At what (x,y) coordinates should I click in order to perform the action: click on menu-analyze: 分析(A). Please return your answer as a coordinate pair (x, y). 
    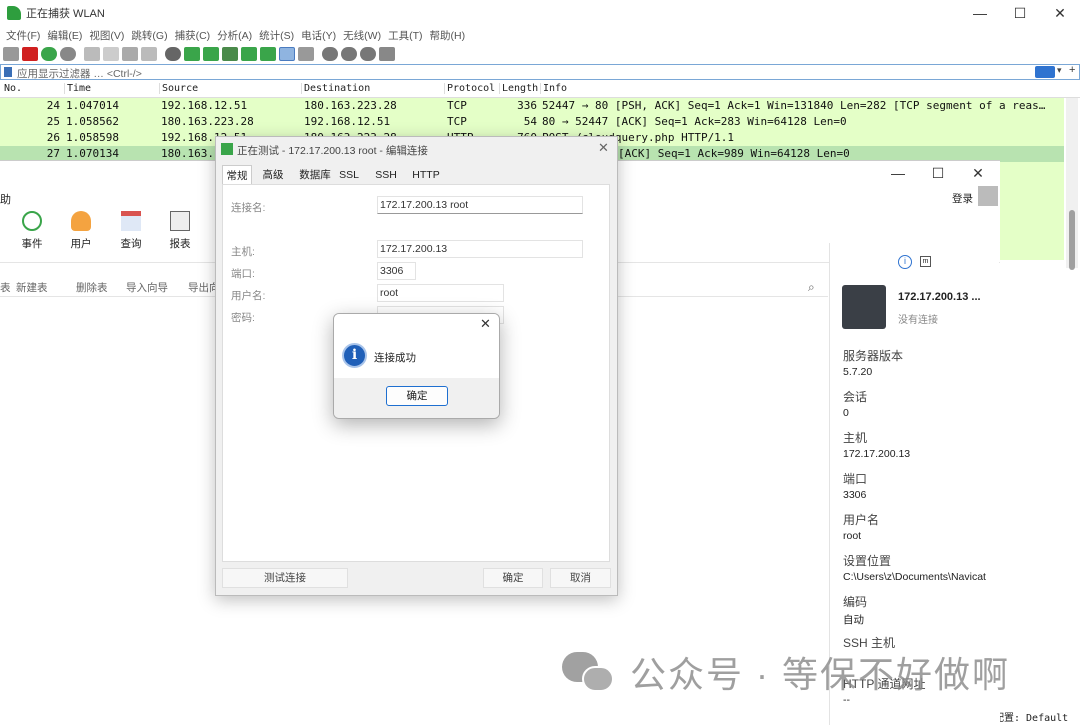
    Looking at the image, I should click on (234, 35).